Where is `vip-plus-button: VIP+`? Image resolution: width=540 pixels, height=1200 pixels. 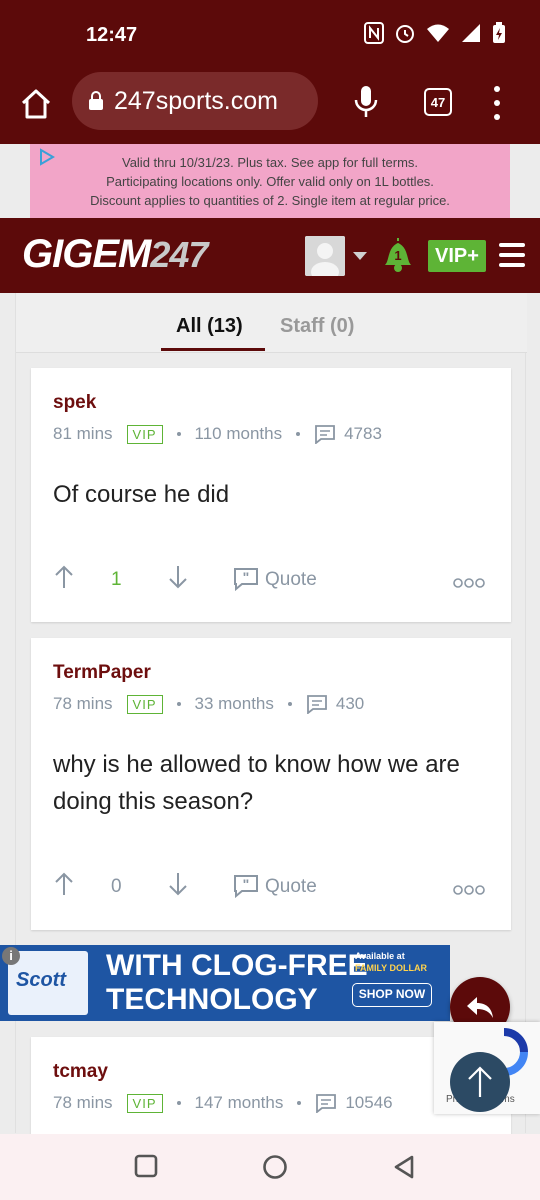 vip-plus-button: VIP+ is located at coordinates (457, 256).